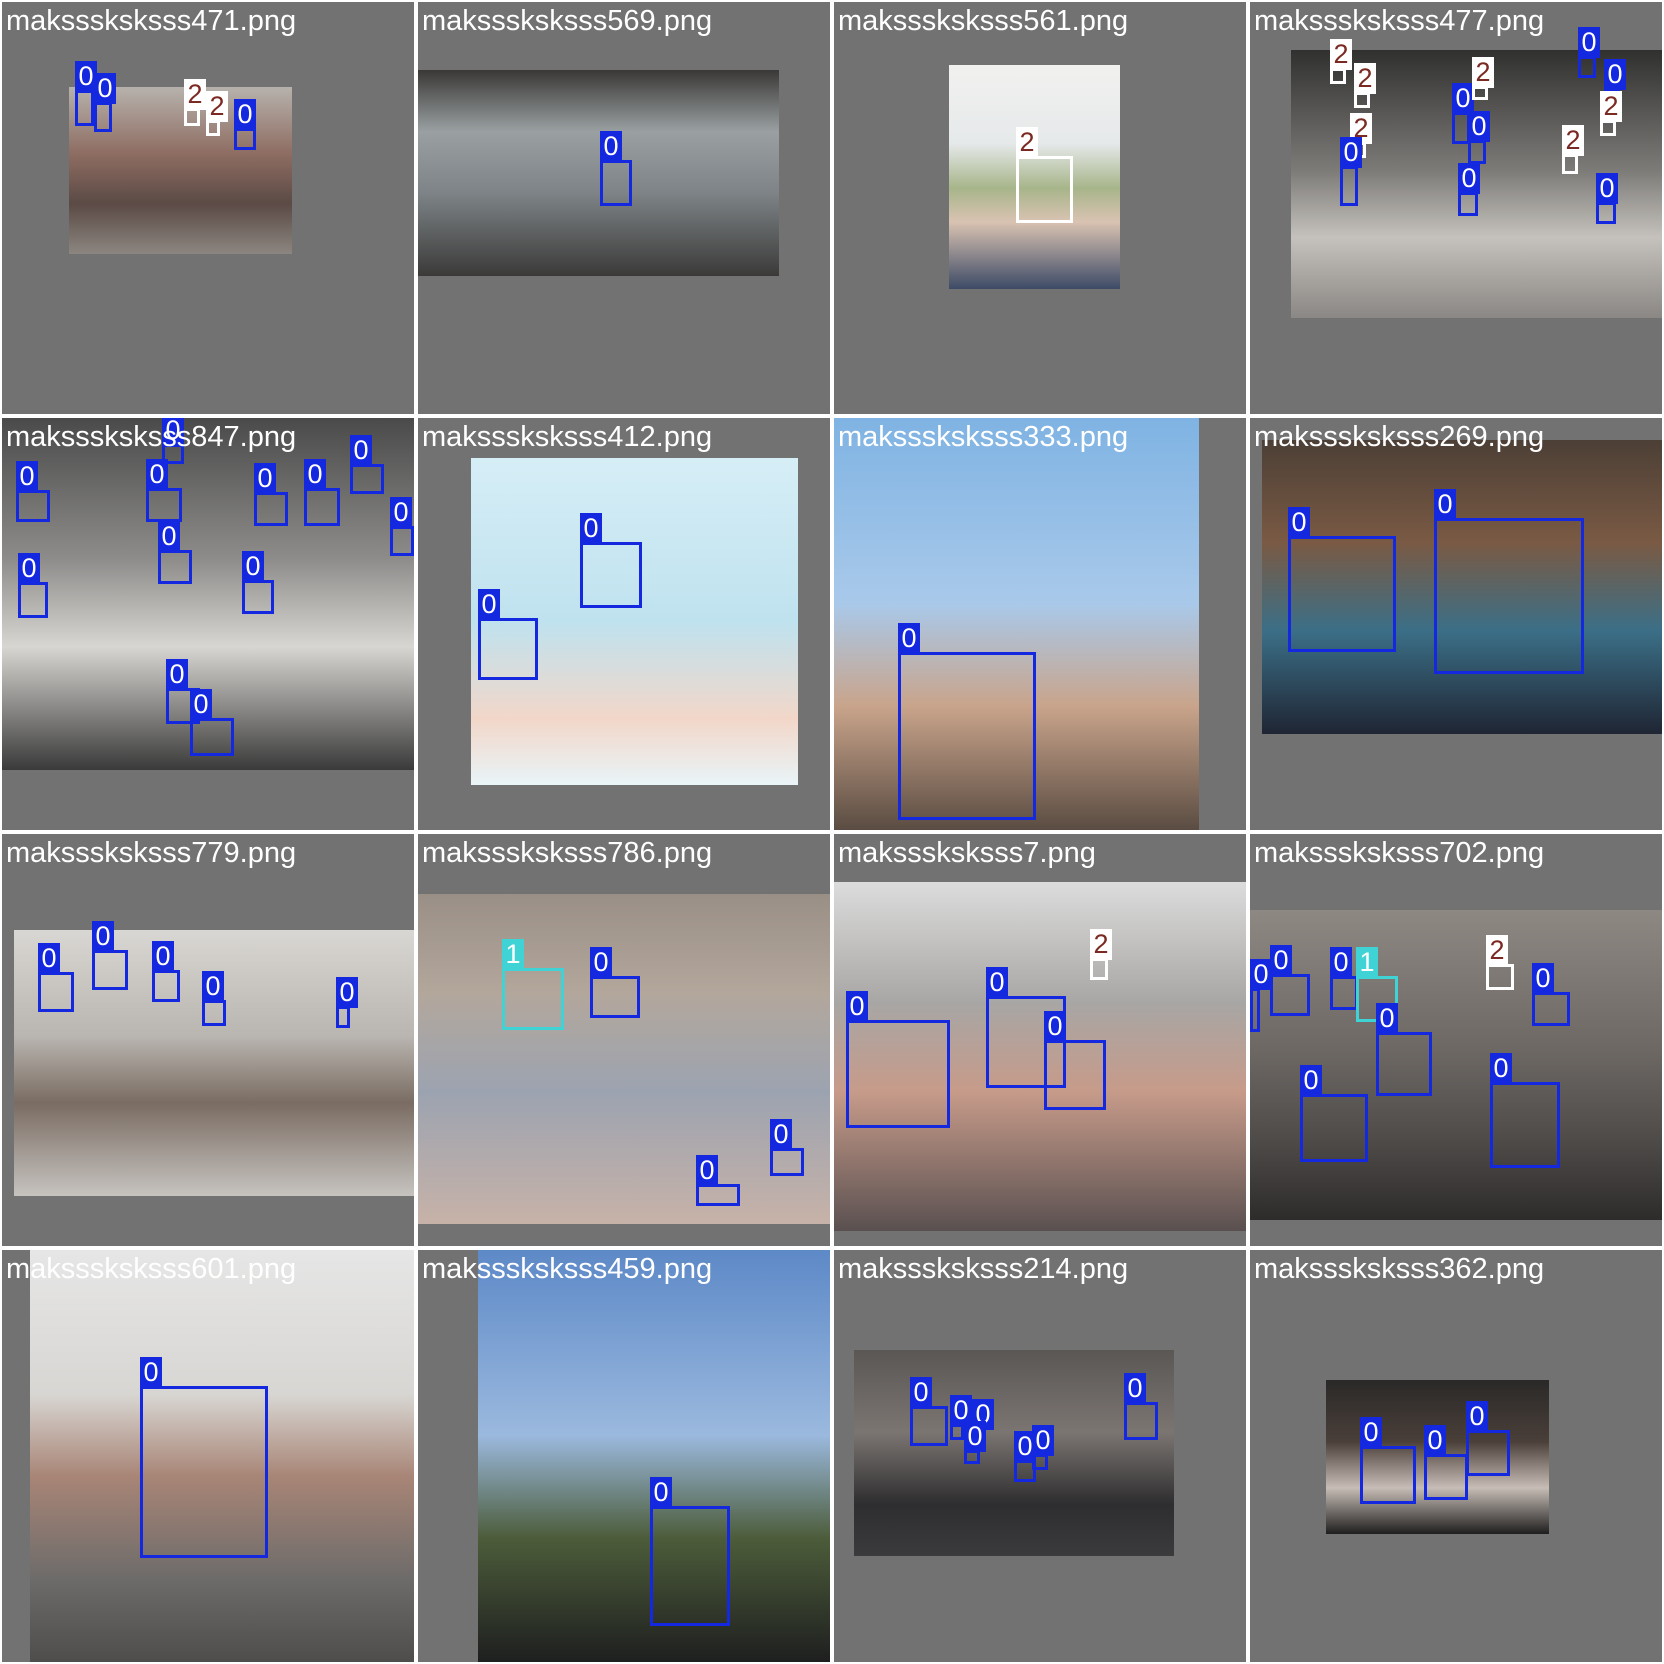 Image resolution: width=1664 pixels, height=1664 pixels. I want to click on tile: 0 0 maksssksksss412.png, so click(624, 624).